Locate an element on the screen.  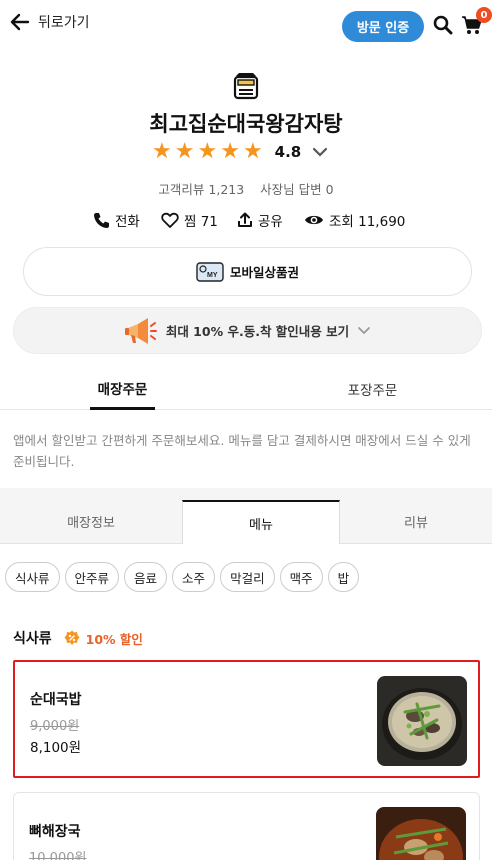
like-button: 찜 71 is located at coordinates (189, 220).